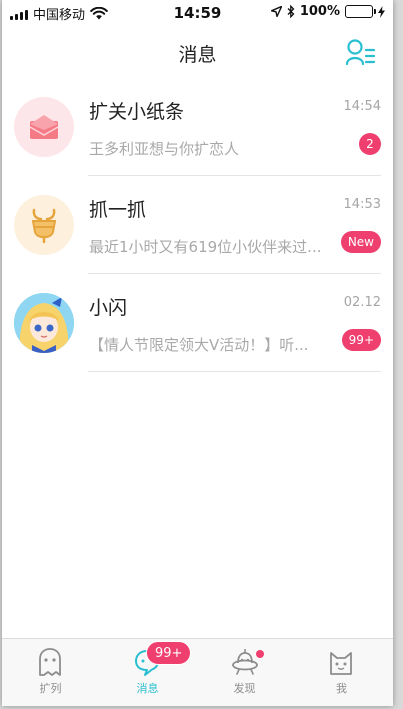 The image size is (403, 709). Describe the element at coordinates (137, 112) in the screenshot. I see `conversation-title: 扩关小纸条` at that location.